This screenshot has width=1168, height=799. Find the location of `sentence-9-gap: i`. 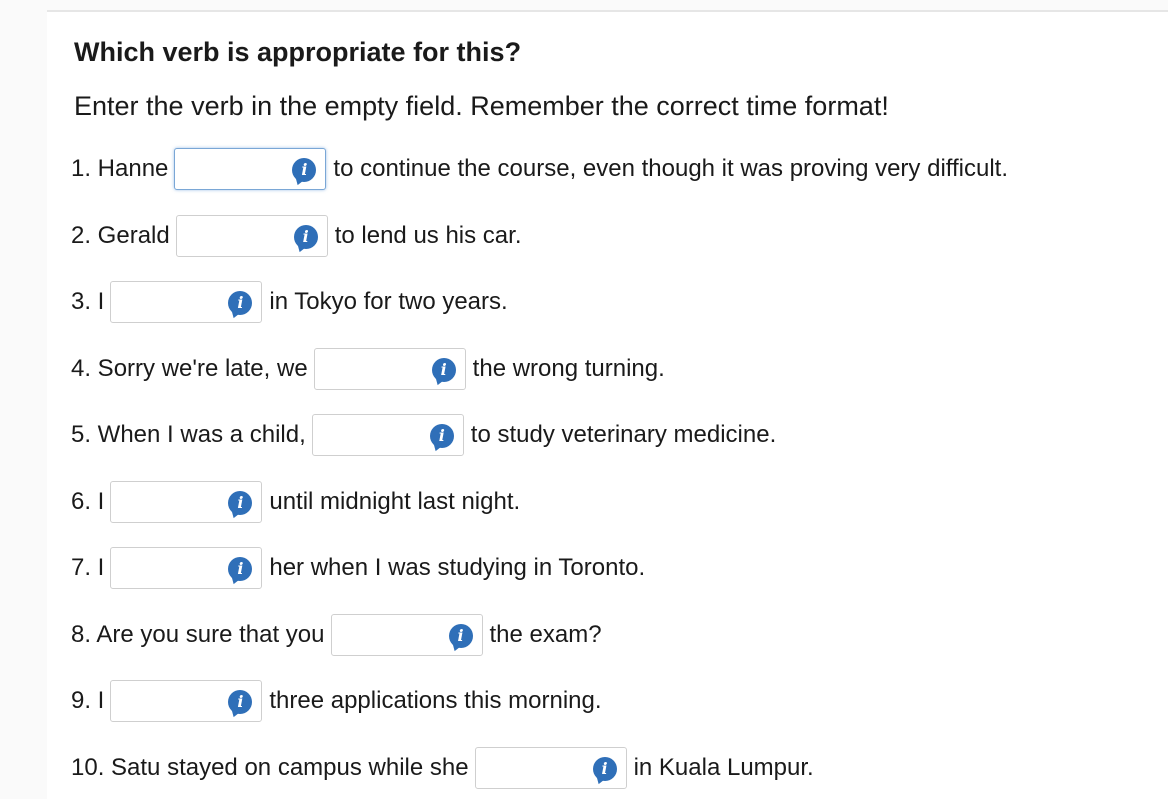

sentence-9-gap: i is located at coordinates (186, 701).